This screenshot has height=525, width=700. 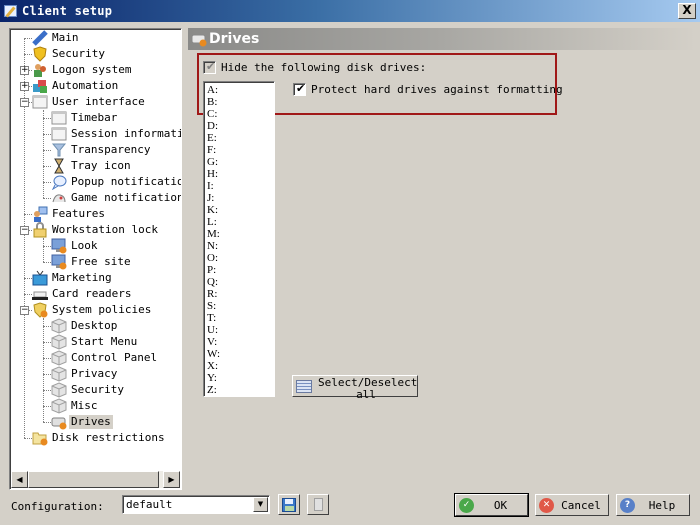 What do you see at coordinates (114, 357) in the screenshot?
I see `tree-item-label: Control Panel` at bounding box center [114, 357].